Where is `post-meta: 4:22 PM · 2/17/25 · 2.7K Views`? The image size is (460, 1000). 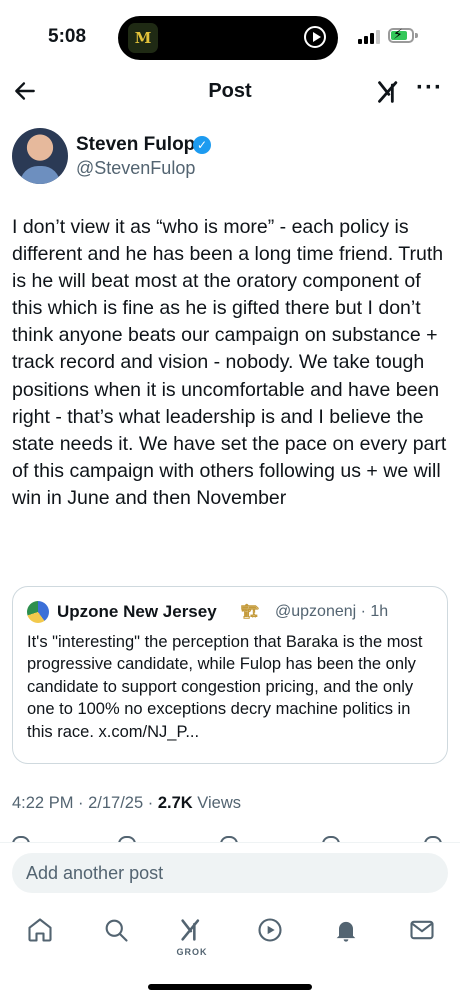
post-meta: 4:22 PM · 2/17/25 · 2.7K Views is located at coordinates (126, 803).